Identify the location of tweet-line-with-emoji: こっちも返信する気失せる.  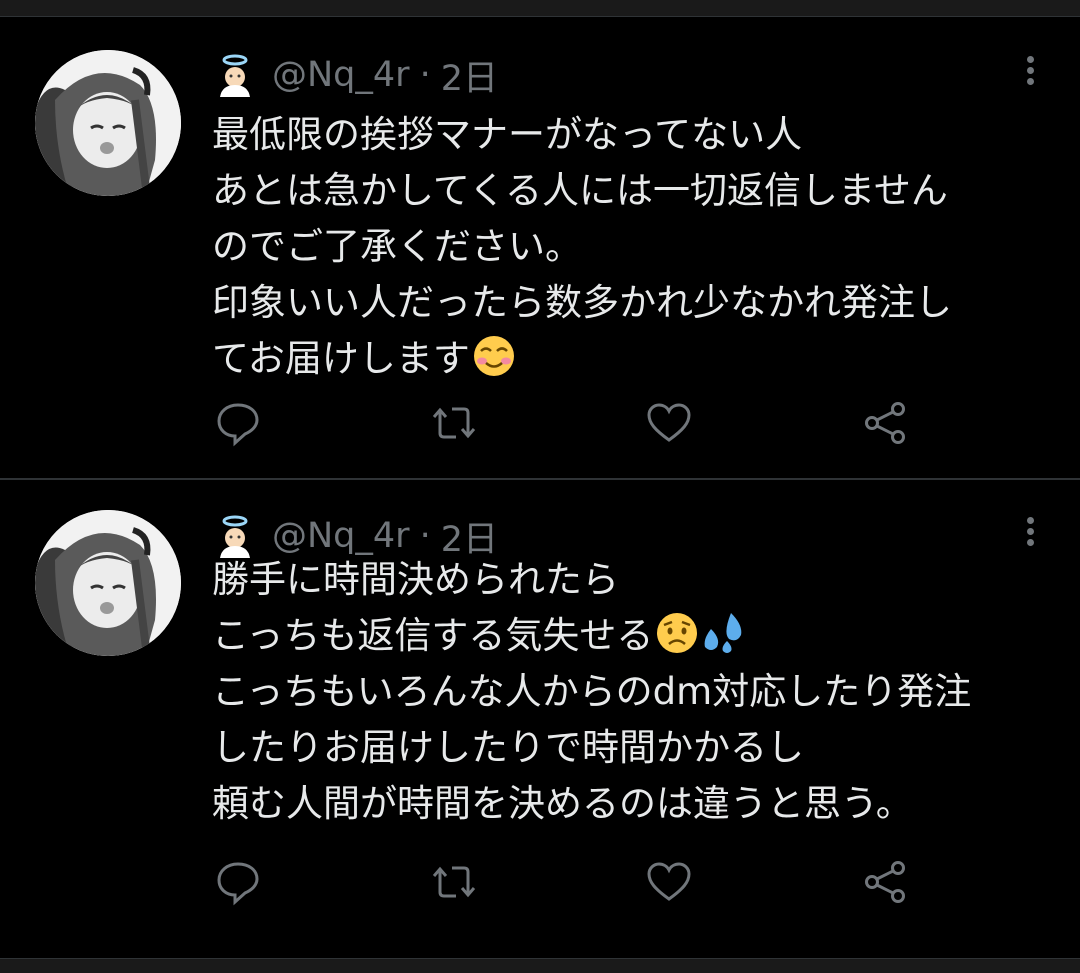
(637, 636).